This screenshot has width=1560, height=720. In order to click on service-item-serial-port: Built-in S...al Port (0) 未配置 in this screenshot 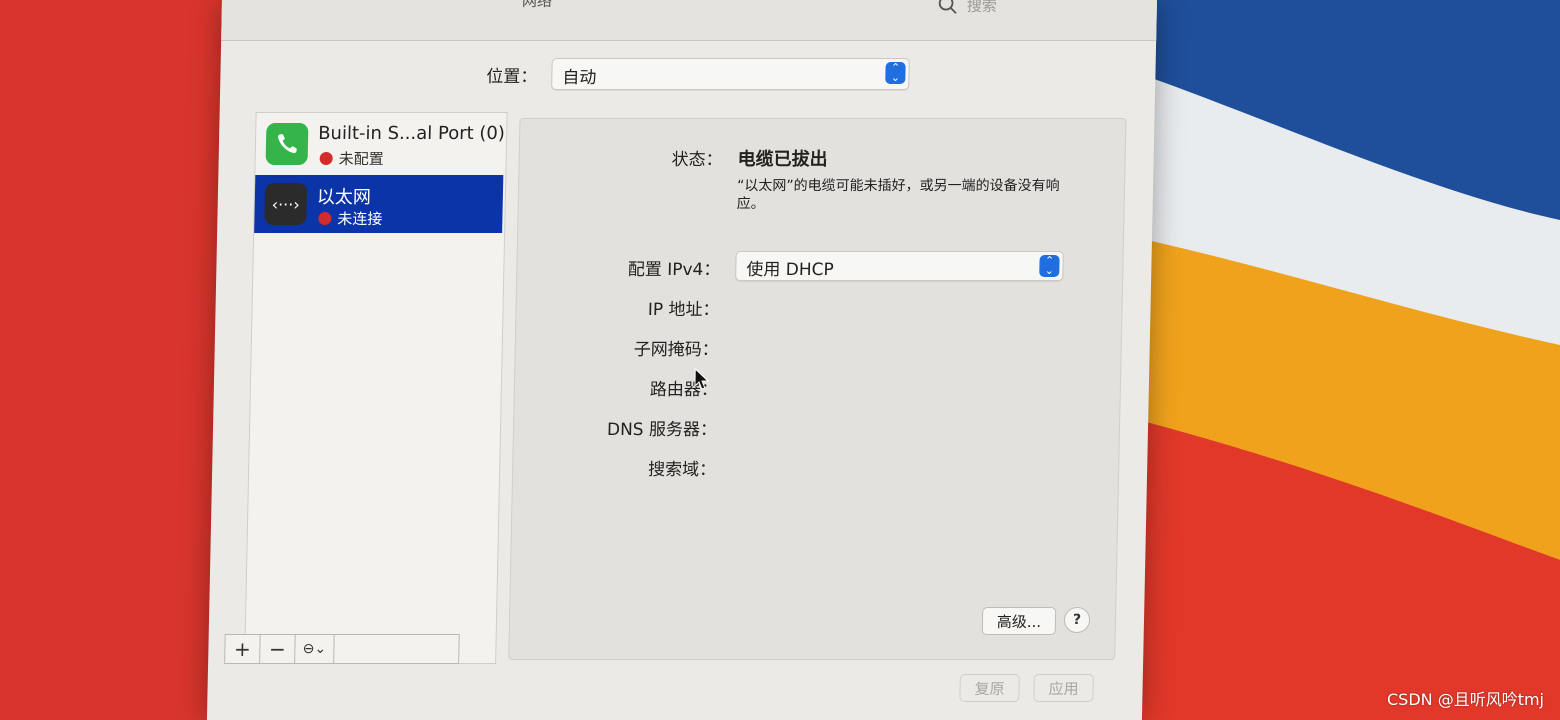, I will do `click(380, 144)`.